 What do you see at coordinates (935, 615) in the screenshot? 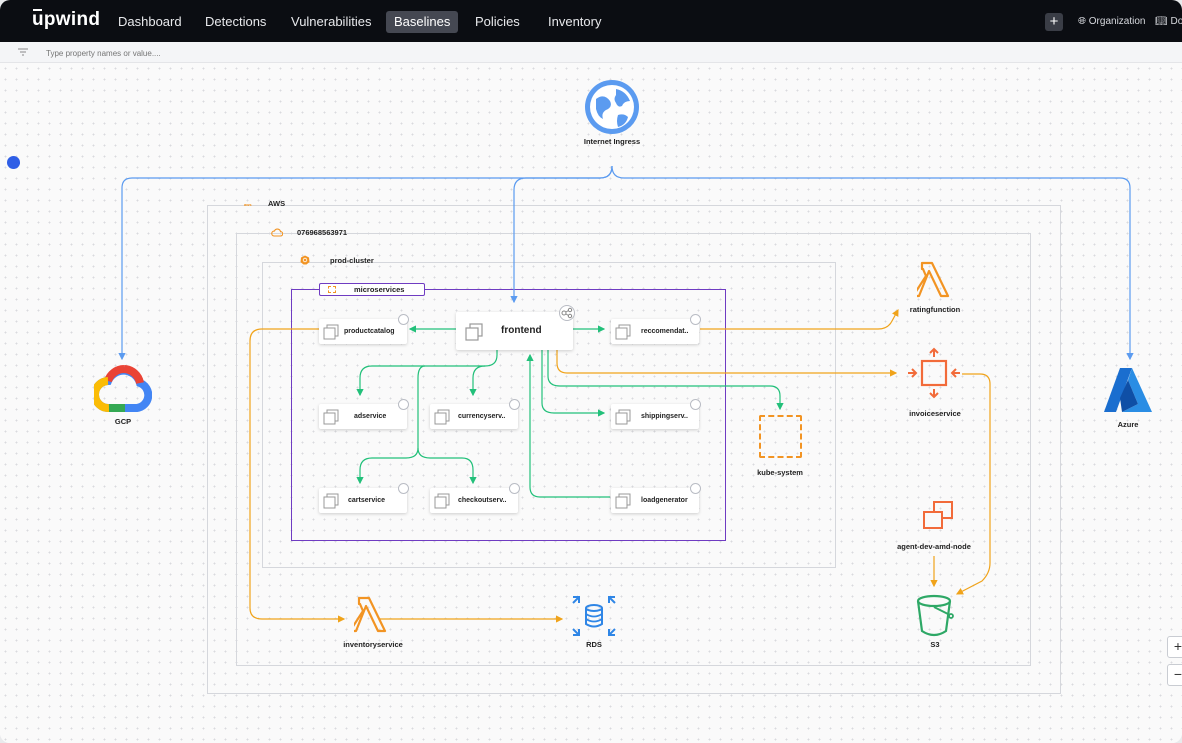
I see `s3-bucket-icon` at bounding box center [935, 615].